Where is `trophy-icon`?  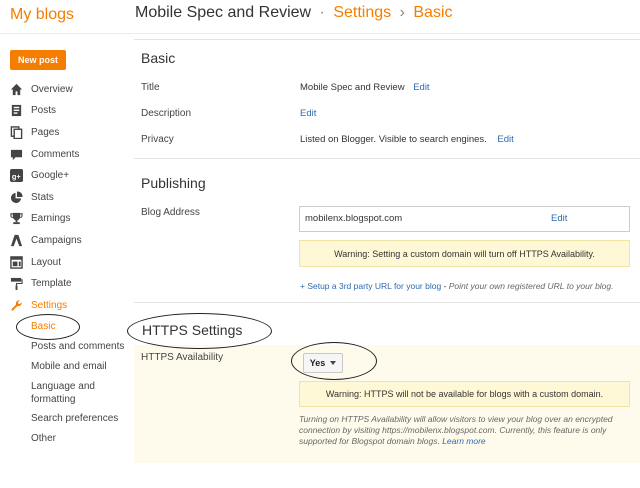 trophy-icon is located at coordinates (16, 218).